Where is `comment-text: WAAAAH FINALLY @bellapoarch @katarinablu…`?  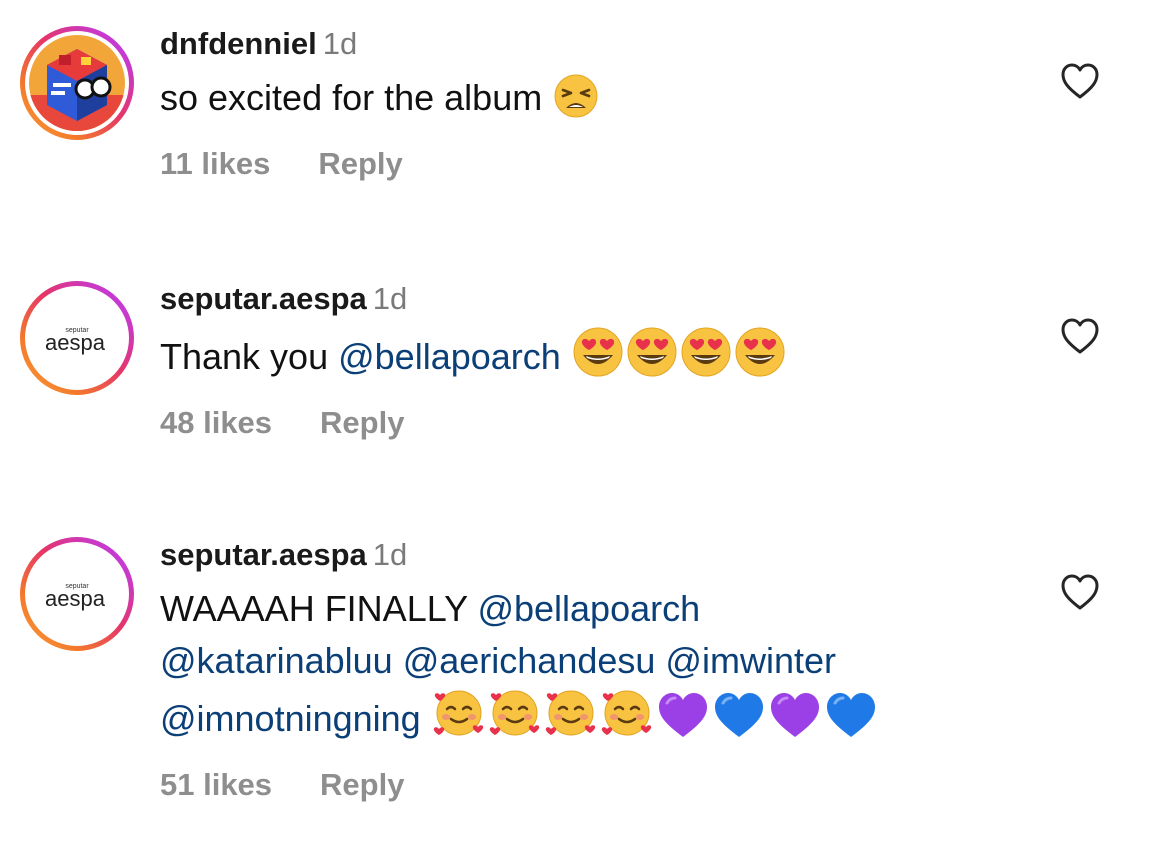
comment-text: WAAAAH FINALLY @bellapoarch @katarinablu… is located at coordinates (600, 664).